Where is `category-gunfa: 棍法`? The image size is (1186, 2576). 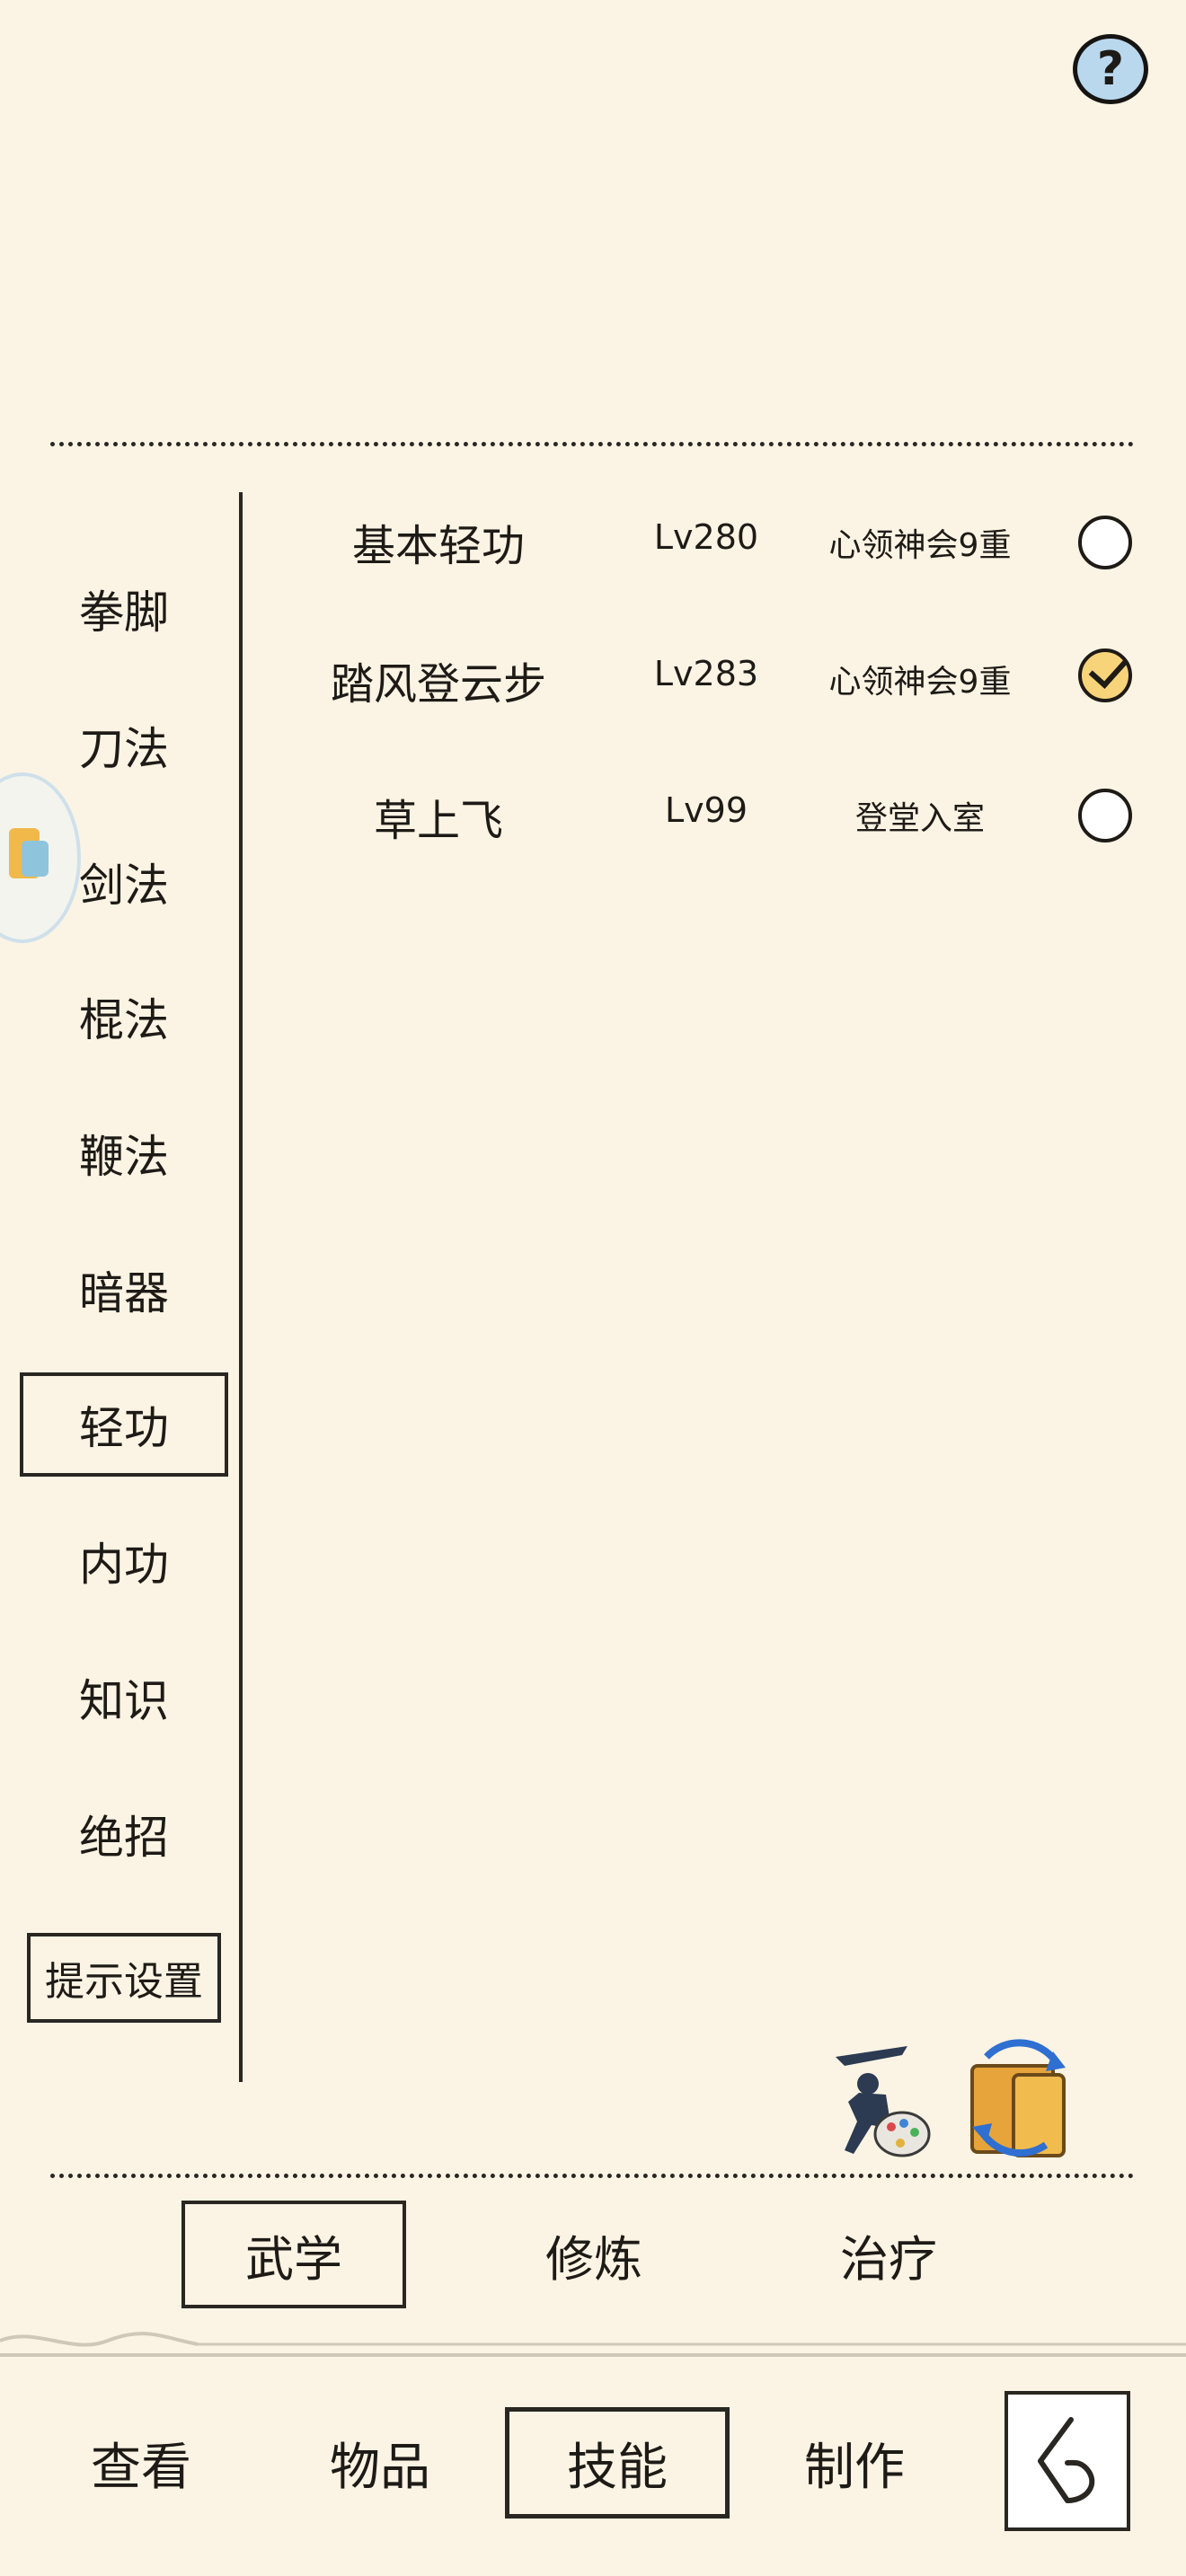 category-gunfa: 棍法 is located at coordinates (124, 1017).